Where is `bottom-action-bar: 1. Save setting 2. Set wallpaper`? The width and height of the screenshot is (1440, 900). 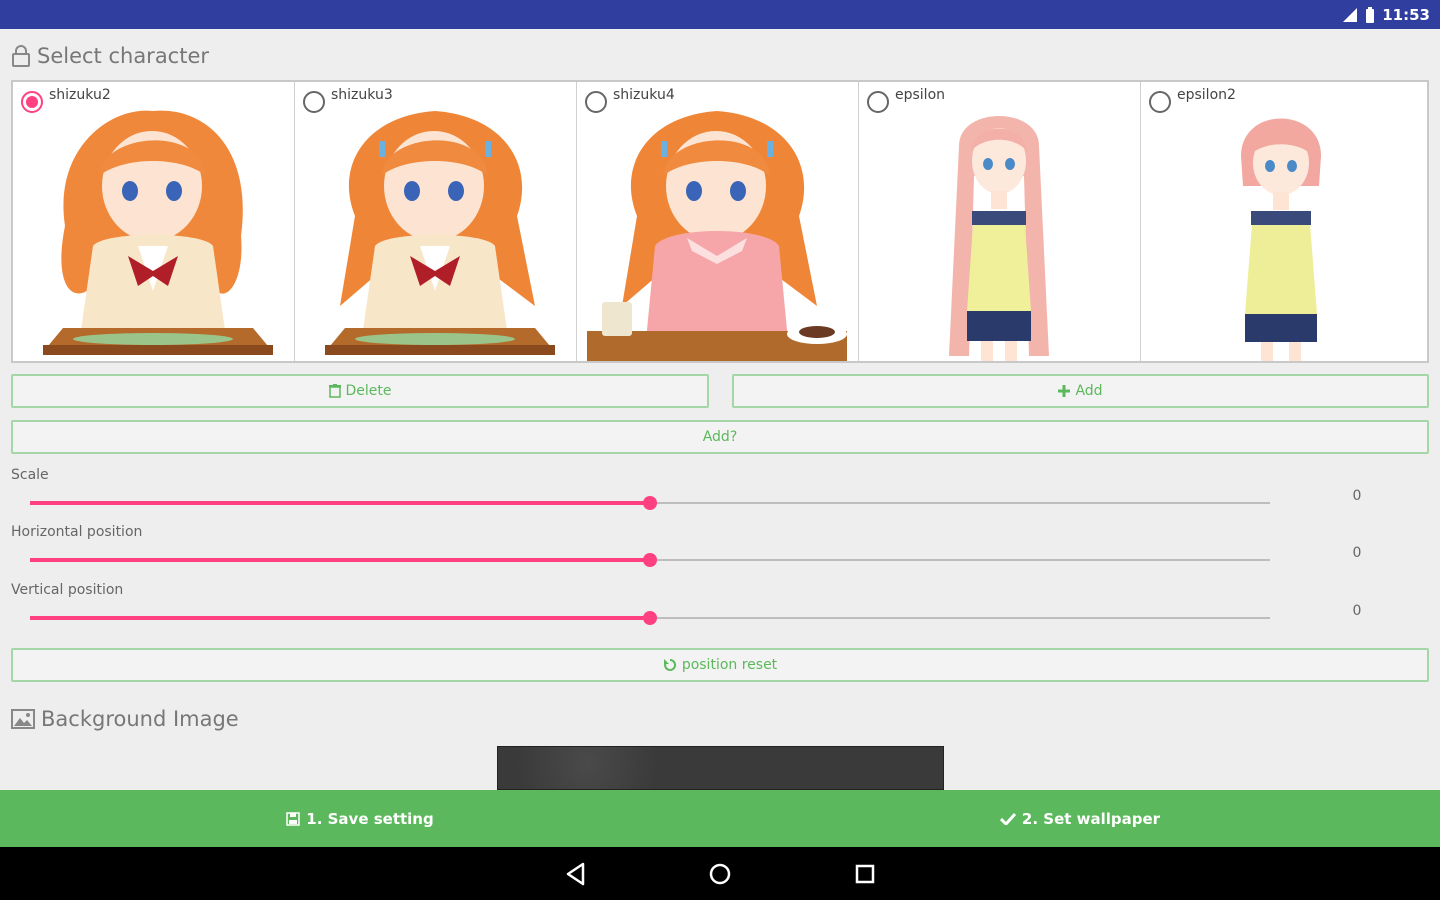
bottom-action-bar: 1. Save setting 2. Set wallpaper is located at coordinates (720, 818).